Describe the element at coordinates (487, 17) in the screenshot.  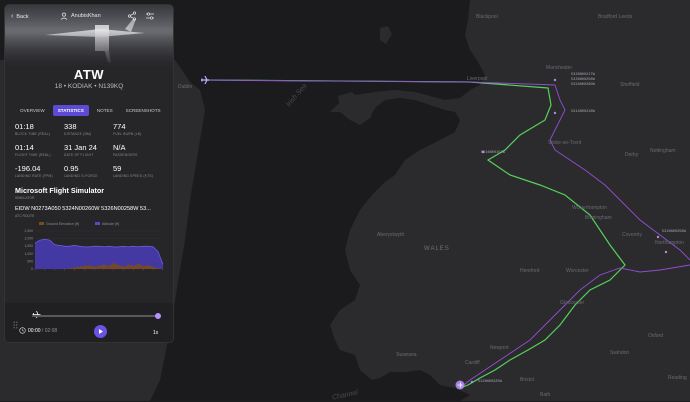
I see `map-label: Blackpool` at that location.